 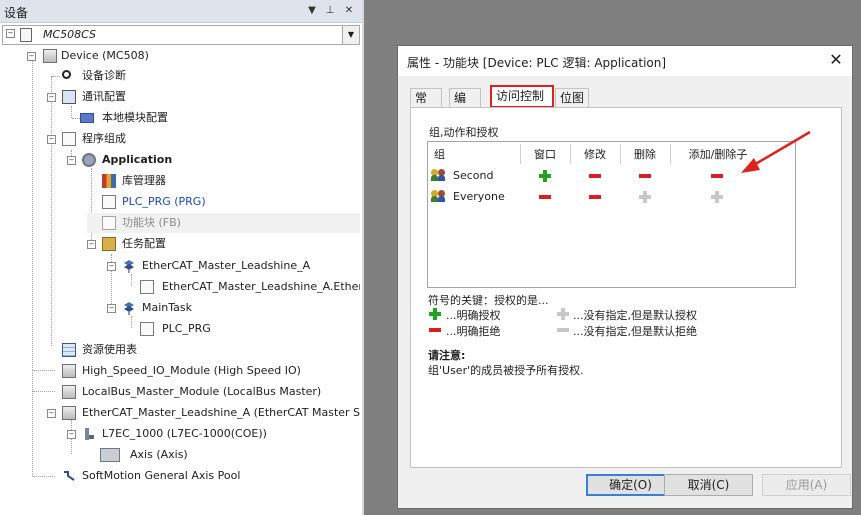 What do you see at coordinates (69, 139) in the screenshot?
I see `program-icon` at bounding box center [69, 139].